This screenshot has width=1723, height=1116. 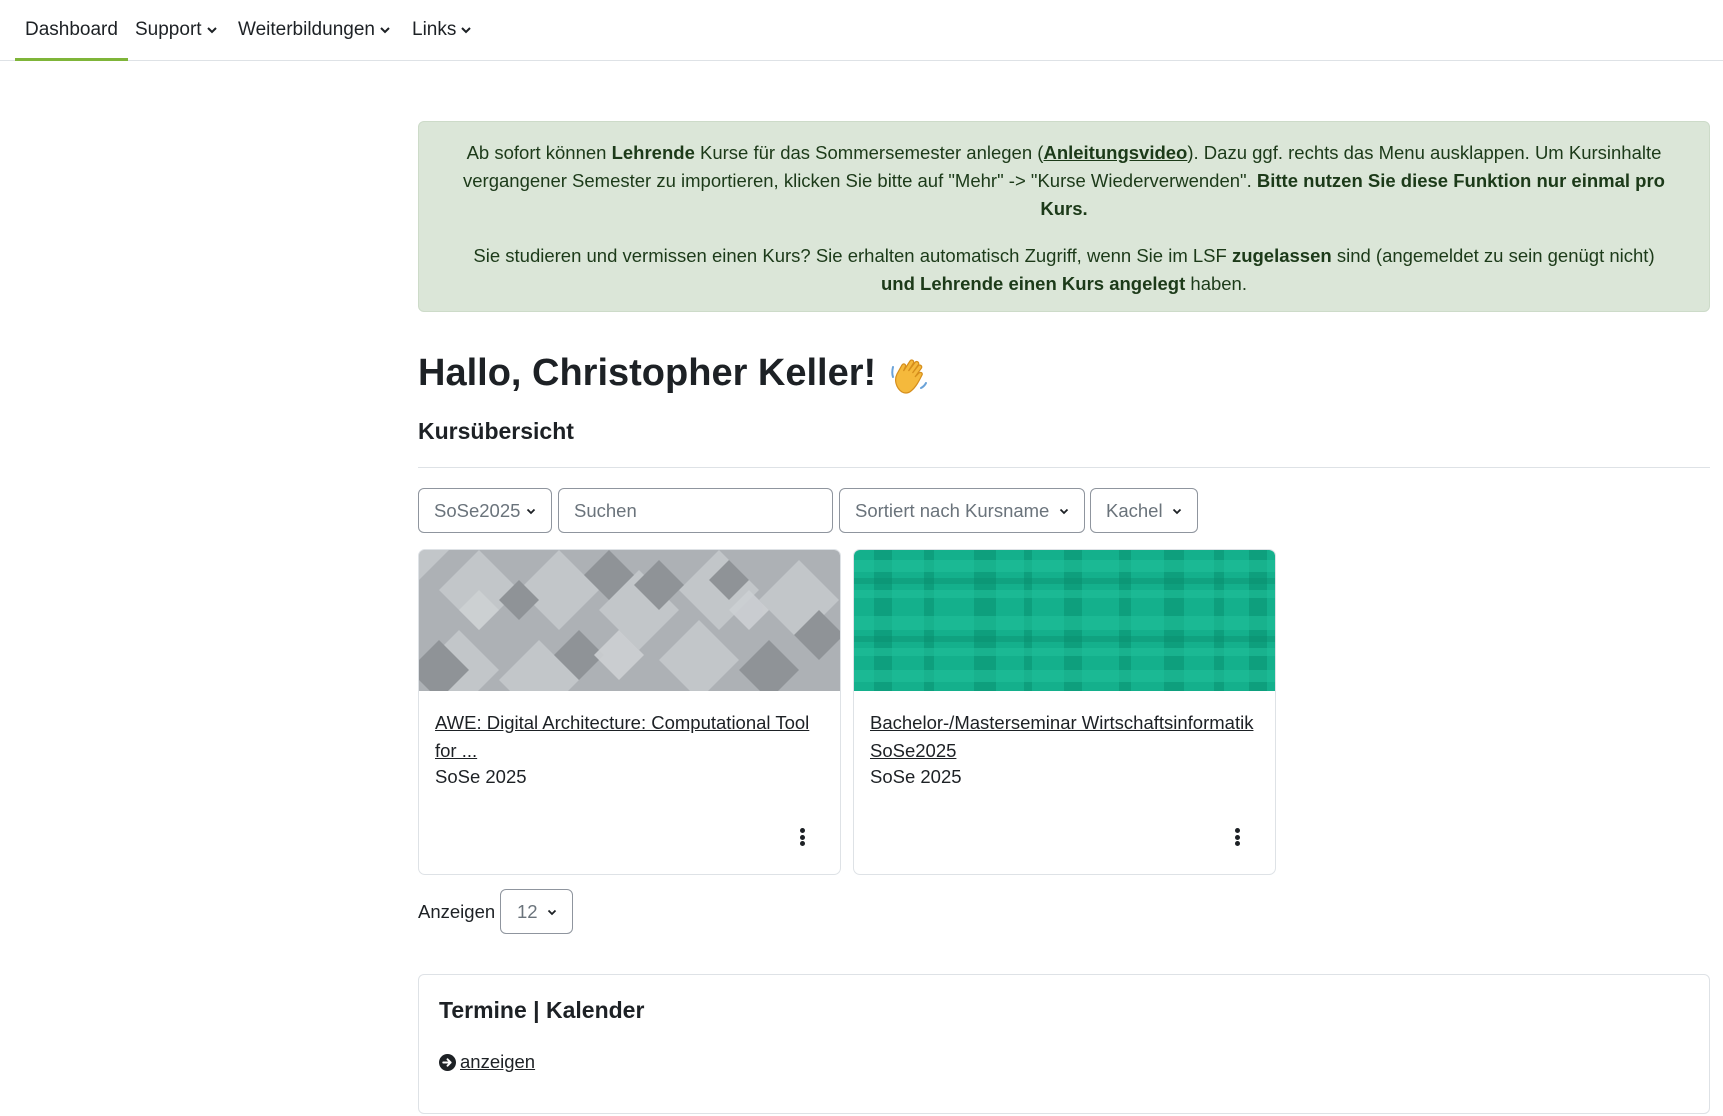 What do you see at coordinates (1281, 255) in the screenshot?
I see `alert-bold-text: zugelassen` at bounding box center [1281, 255].